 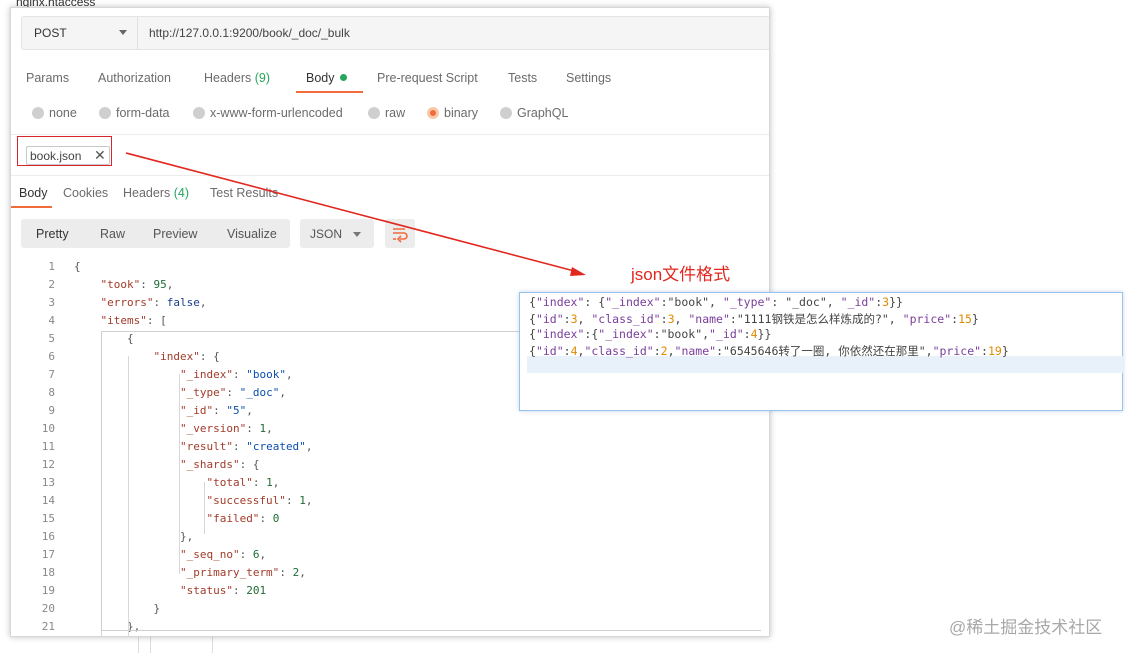 I want to click on line-number: 19, so click(x=48, y=590).